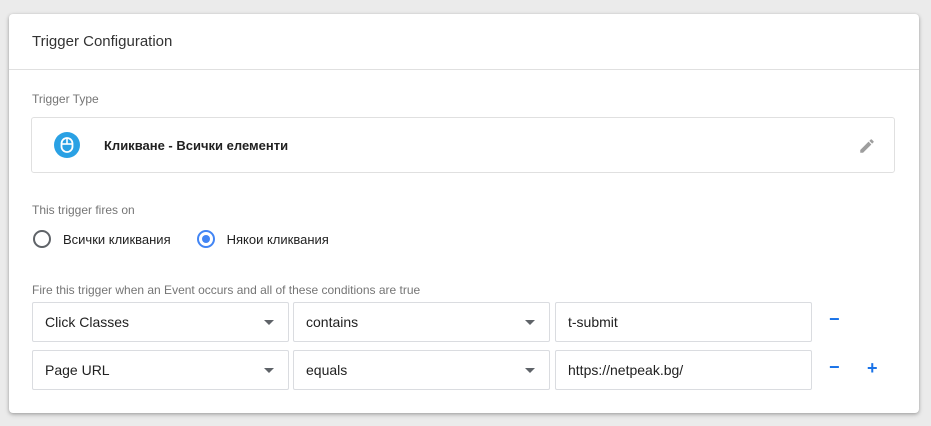  I want to click on condition-variable-select: Page URL, so click(160, 370).